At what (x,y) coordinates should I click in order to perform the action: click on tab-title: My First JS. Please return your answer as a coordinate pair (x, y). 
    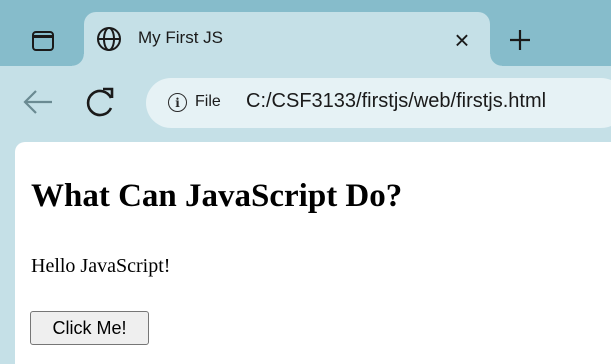
    Looking at the image, I should click on (180, 37).